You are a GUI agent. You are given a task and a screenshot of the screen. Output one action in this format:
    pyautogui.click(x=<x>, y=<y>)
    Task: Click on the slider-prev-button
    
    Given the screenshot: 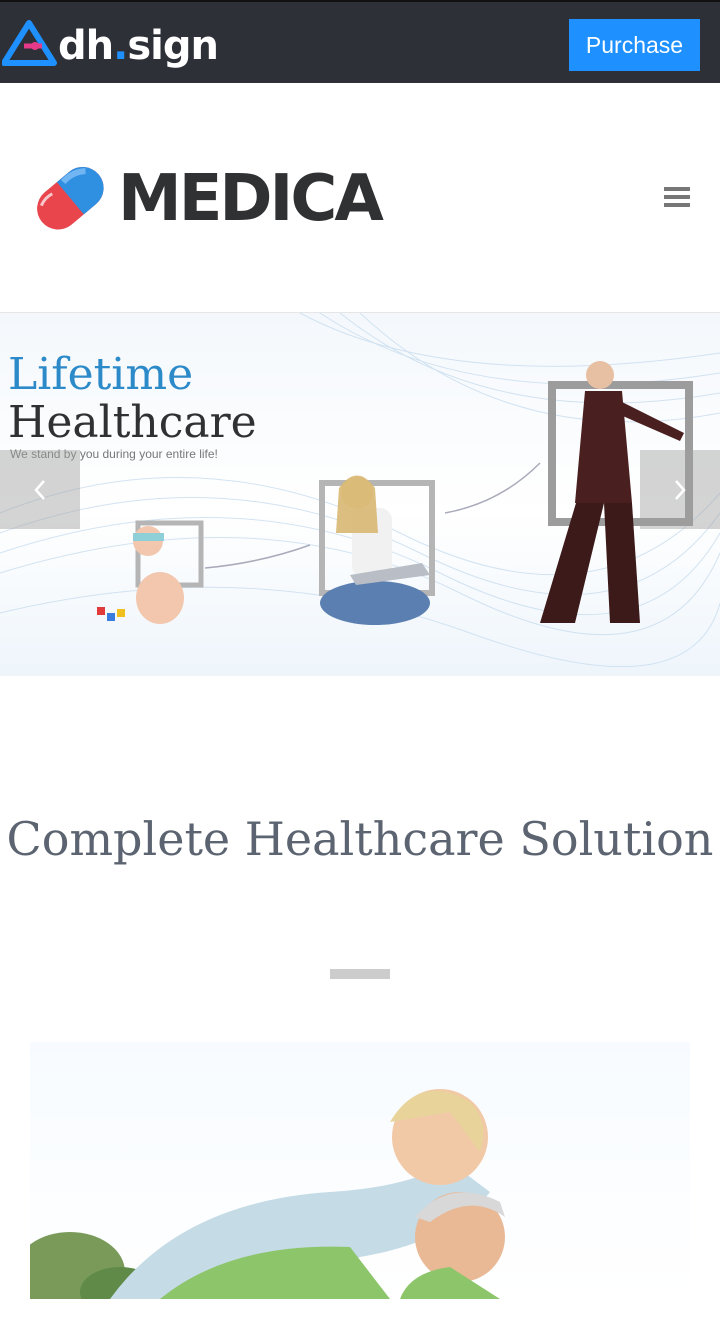 What is the action you would take?
    pyautogui.click(x=40, y=489)
    